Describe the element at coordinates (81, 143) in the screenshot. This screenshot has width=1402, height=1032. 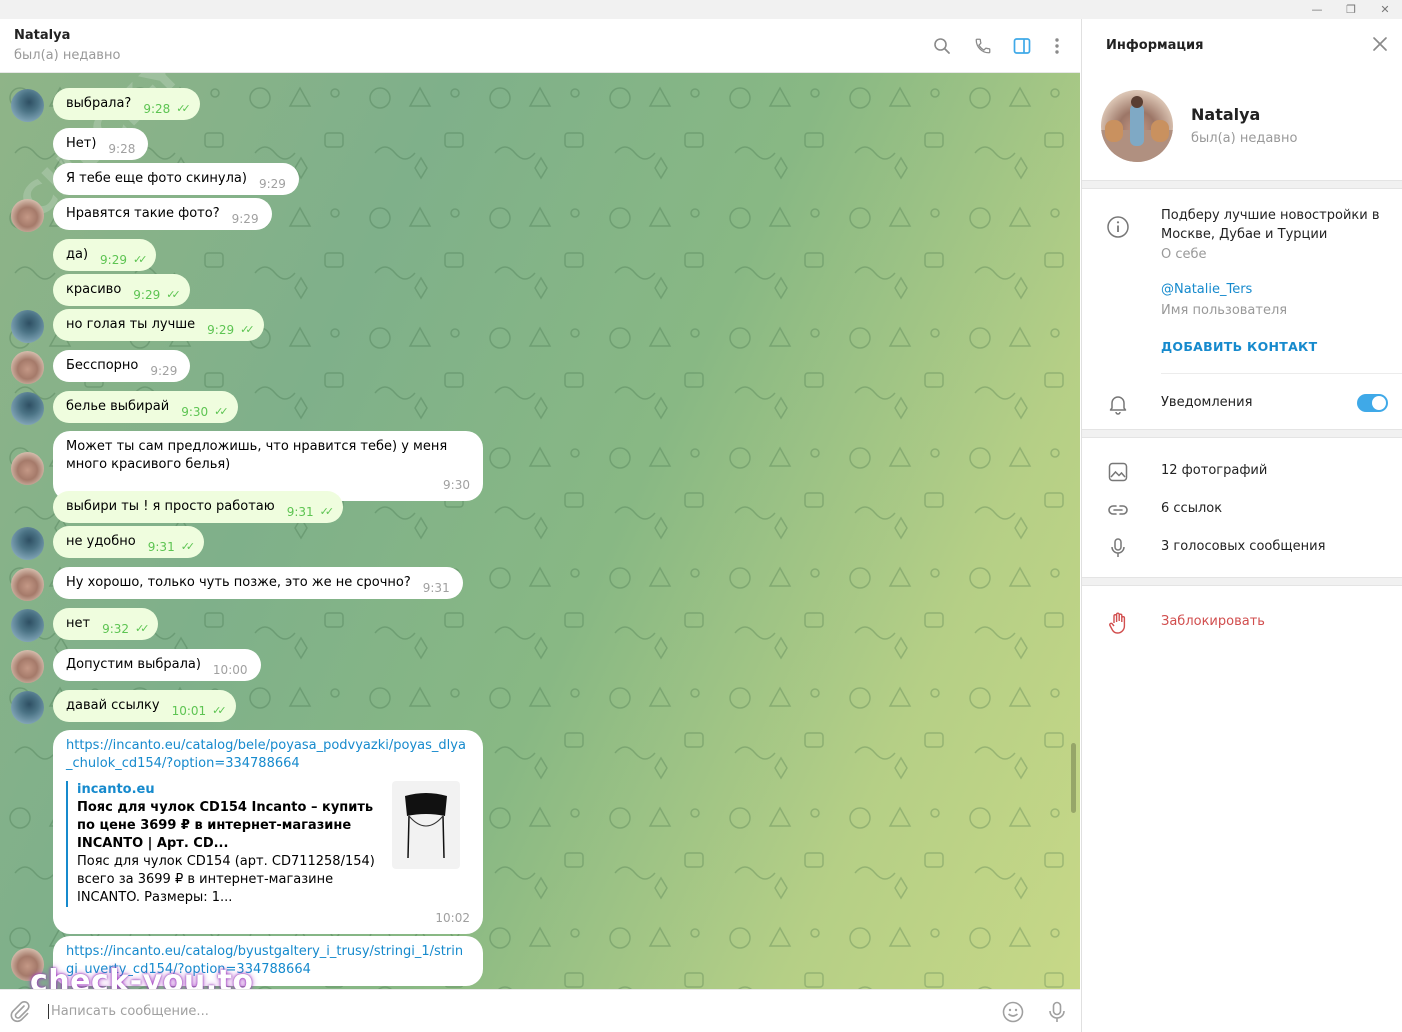
I see `message-text: Нет)` at that location.